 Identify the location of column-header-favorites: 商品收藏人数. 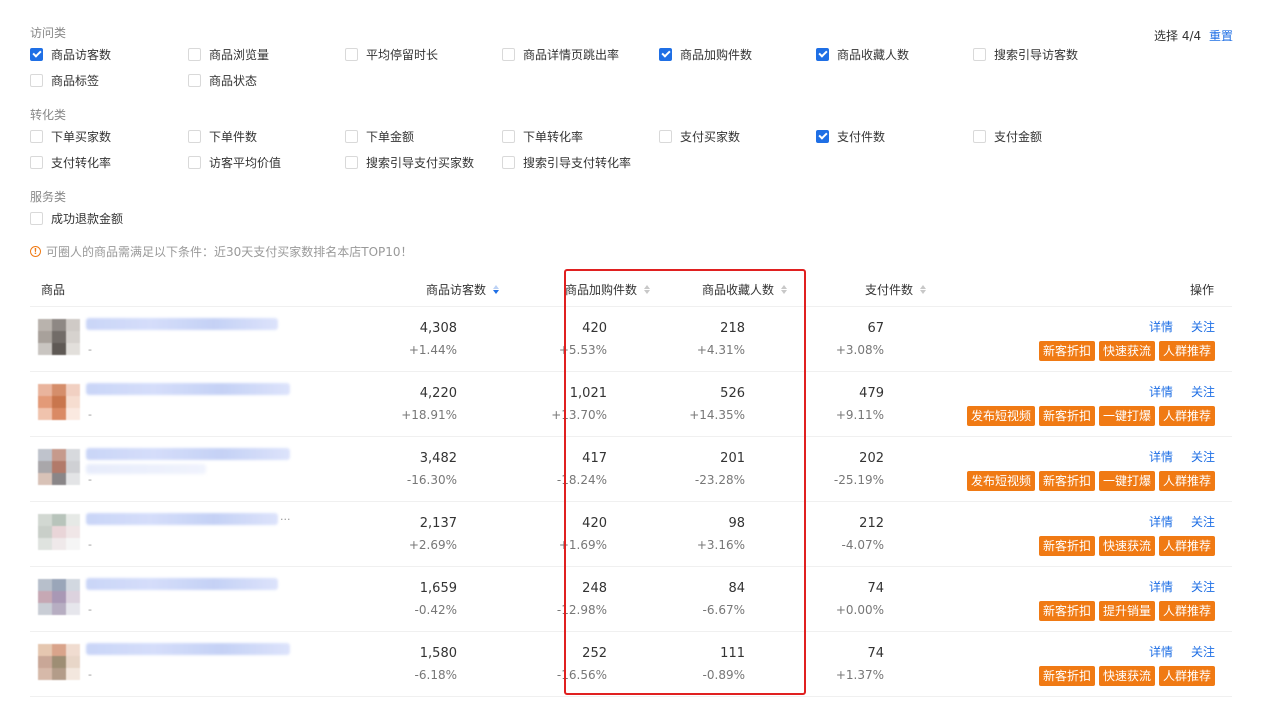
(745, 289).